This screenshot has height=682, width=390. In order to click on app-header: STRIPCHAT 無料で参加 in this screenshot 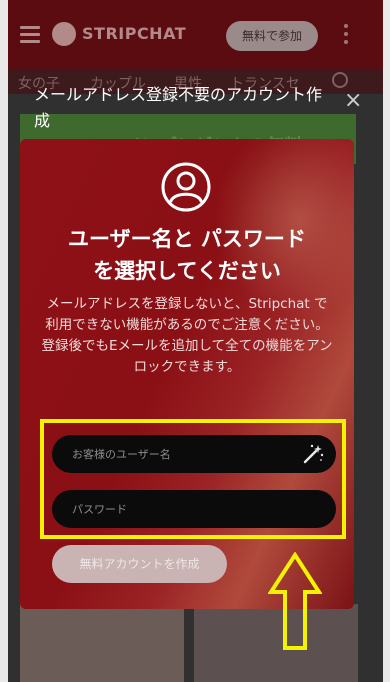, I will do `click(195, 35)`.